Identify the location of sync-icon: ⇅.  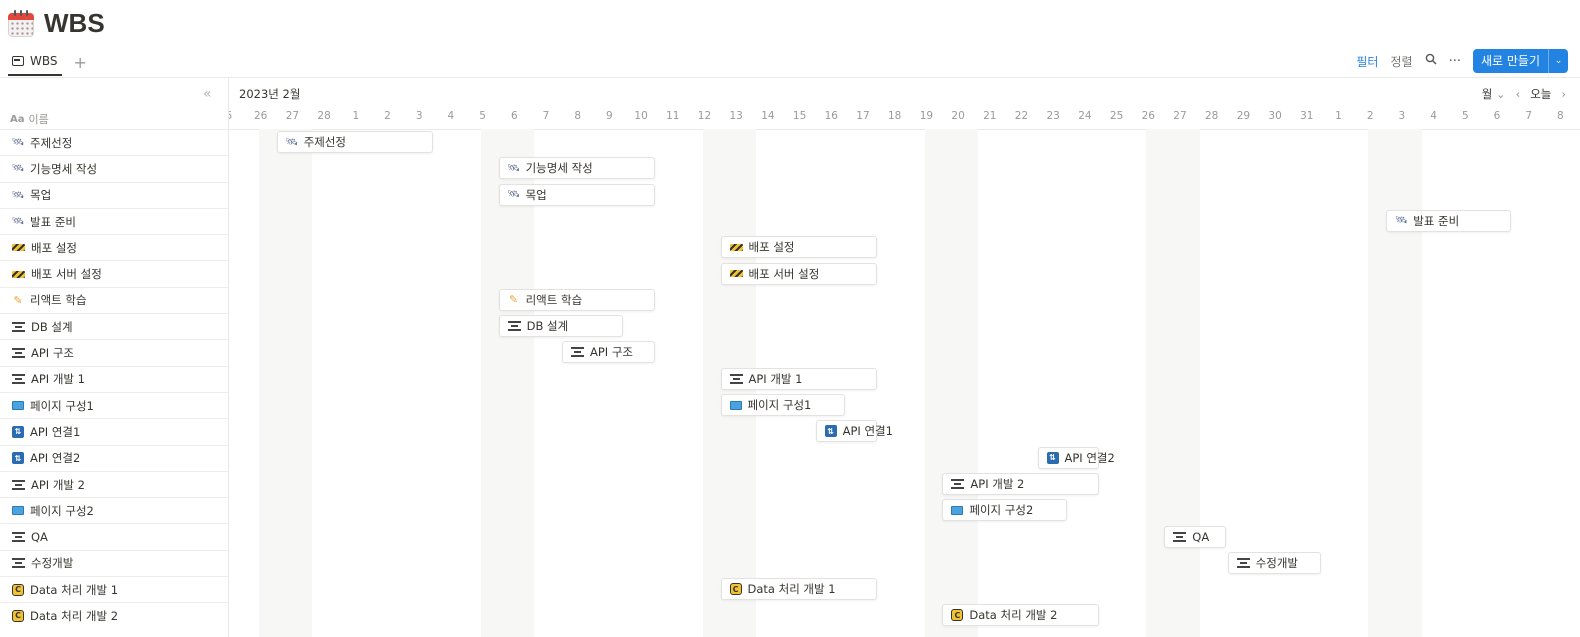
(18, 431).